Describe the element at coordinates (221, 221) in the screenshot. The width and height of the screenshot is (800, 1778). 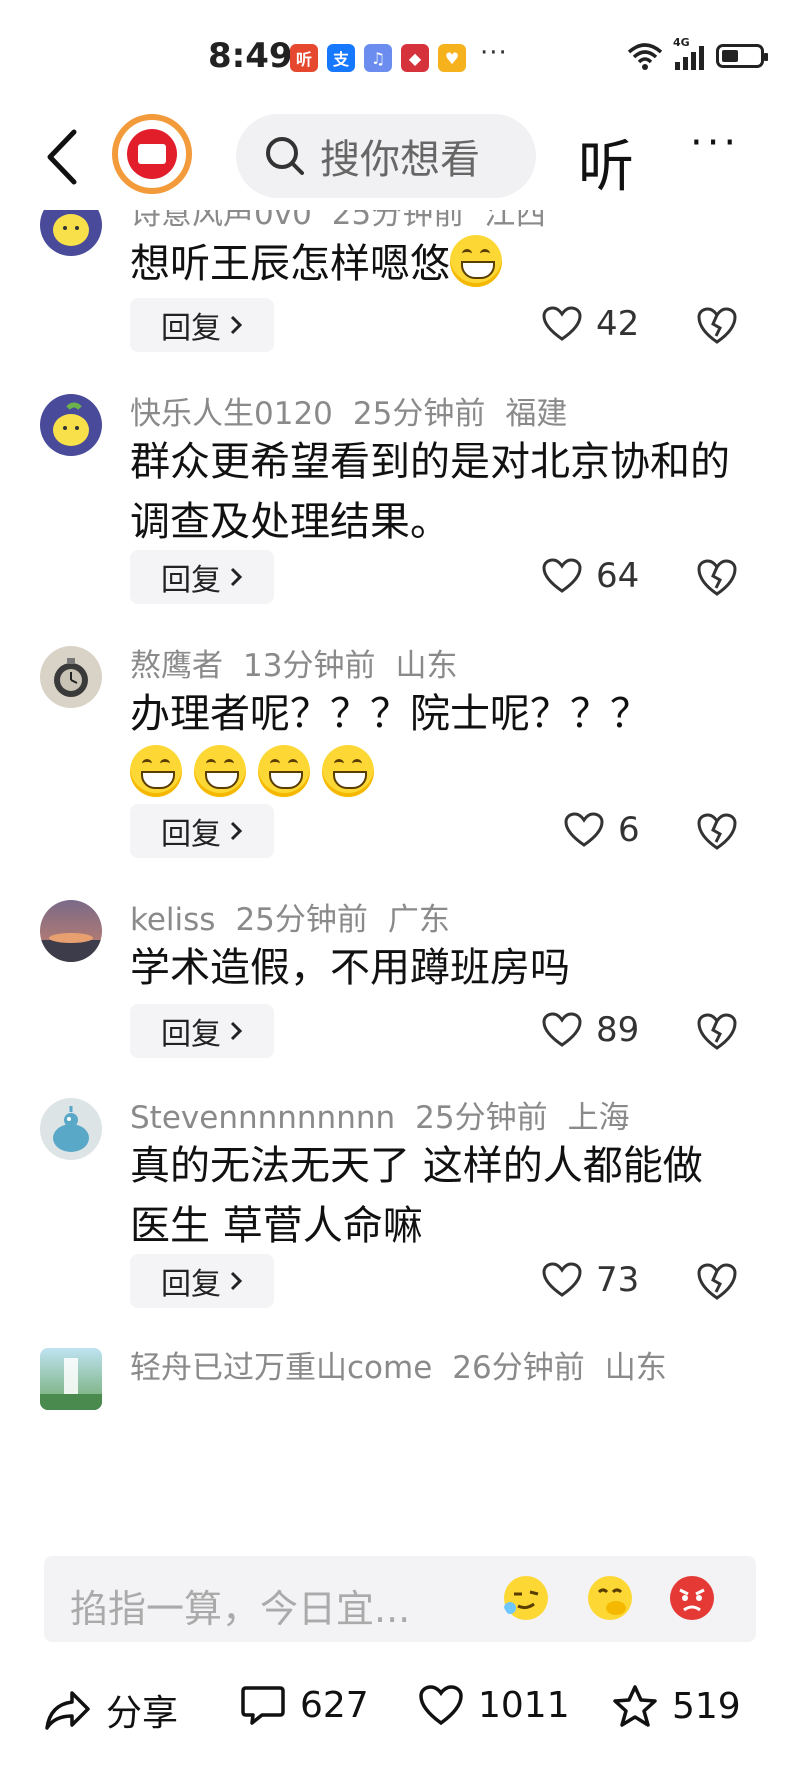
I see `comment-username: 诗意风声0v0` at that location.